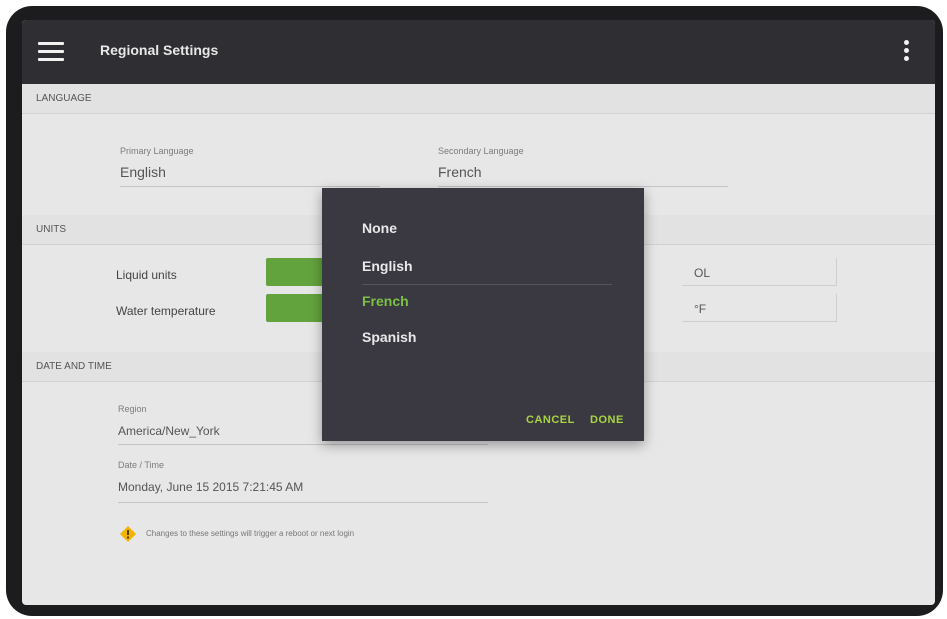  I want to click on liquid-units-label: Liquid units, so click(146, 275).